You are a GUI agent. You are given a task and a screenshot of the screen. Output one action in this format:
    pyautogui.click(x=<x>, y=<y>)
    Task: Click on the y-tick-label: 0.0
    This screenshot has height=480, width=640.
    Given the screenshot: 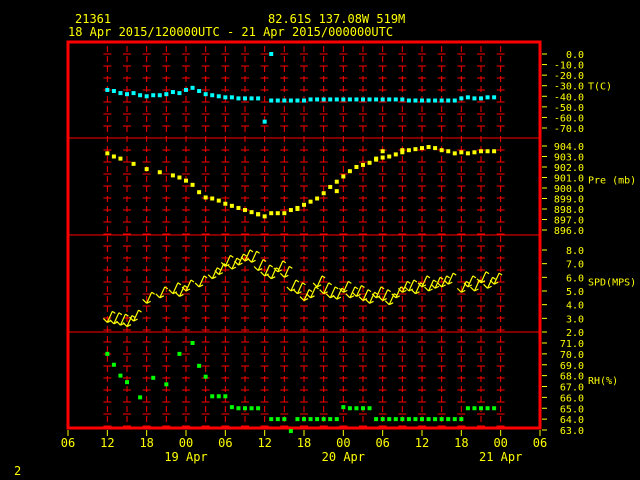 What is the action you would take?
    pyautogui.click(x=575, y=55)
    